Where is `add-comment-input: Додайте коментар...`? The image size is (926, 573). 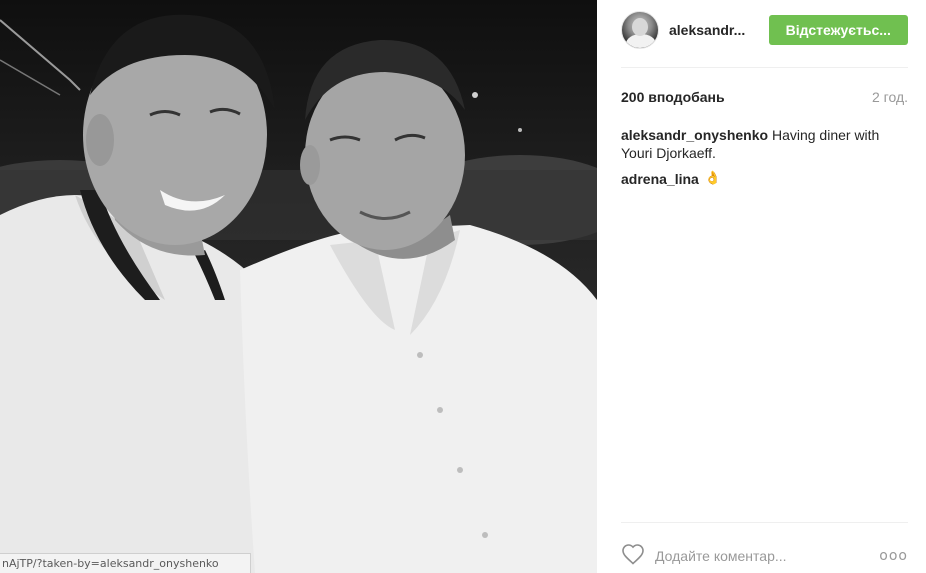 add-comment-input: Додайте коментар... is located at coordinates (767, 556).